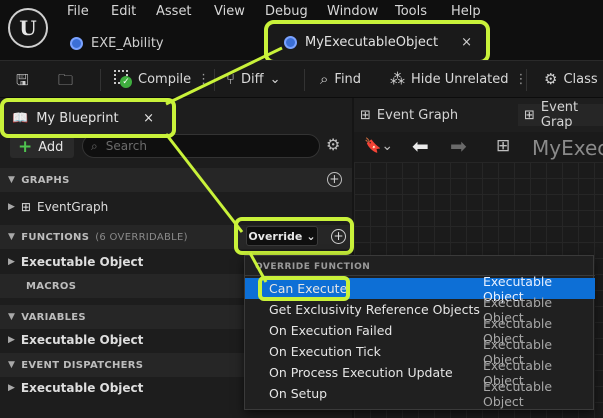  What do you see at coordinates (203, 79) in the screenshot?
I see `more-options-icon: ⋮` at bounding box center [203, 79].